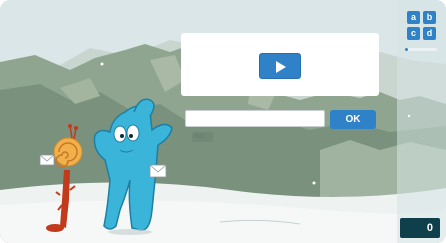 The image size is (446, 243). What do you see at coordinates (413, 17) in the screenshot?
I see `letter-a-cell: a` at bounding box center [413, 17].